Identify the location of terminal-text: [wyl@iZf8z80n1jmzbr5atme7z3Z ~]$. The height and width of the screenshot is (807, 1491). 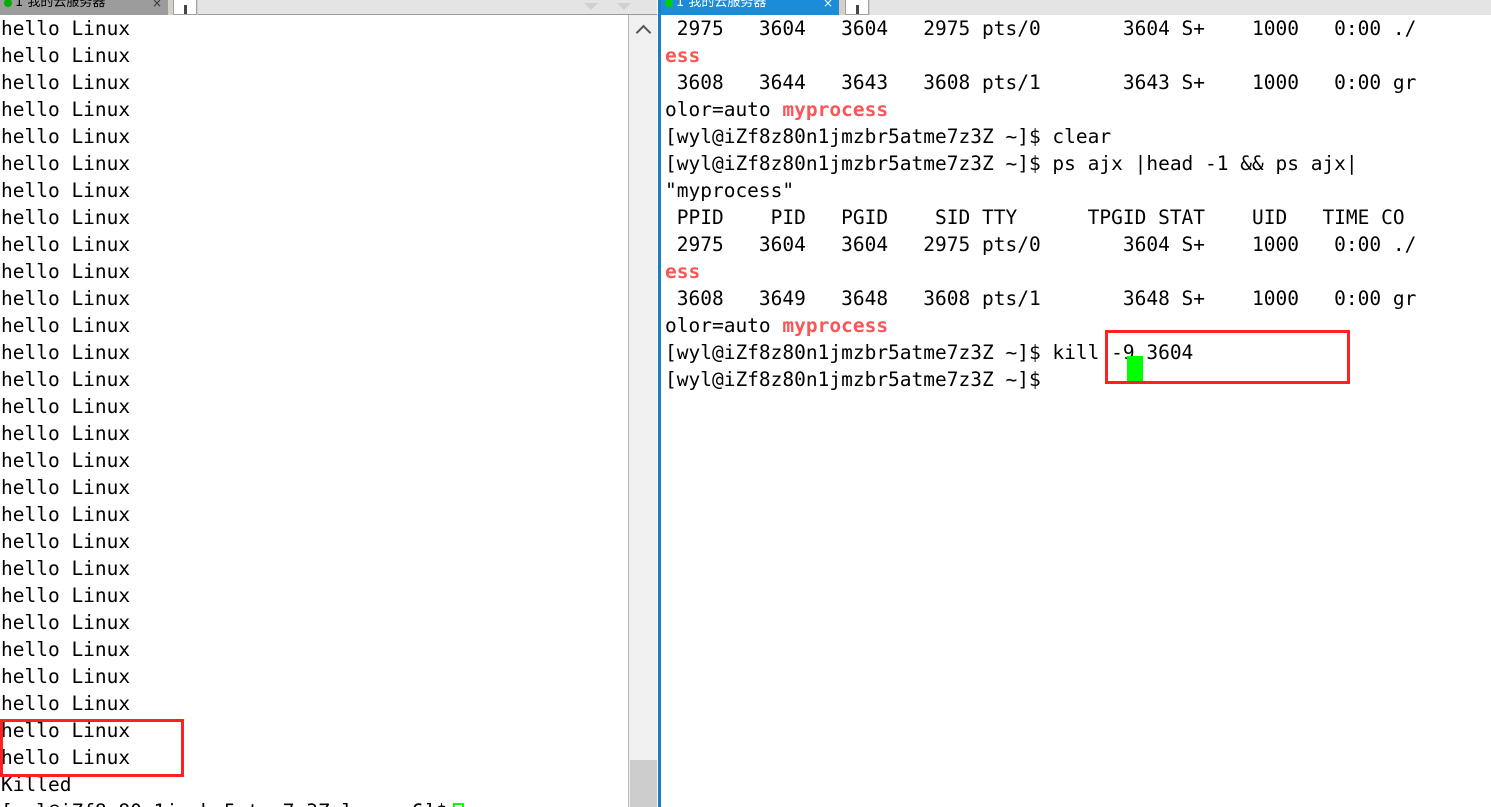
(859, 379).